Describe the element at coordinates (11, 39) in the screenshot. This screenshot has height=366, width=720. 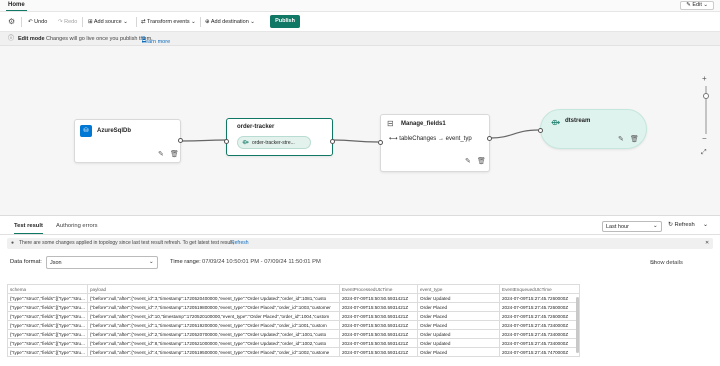
I see `info-icon: ⓘ` at that location.